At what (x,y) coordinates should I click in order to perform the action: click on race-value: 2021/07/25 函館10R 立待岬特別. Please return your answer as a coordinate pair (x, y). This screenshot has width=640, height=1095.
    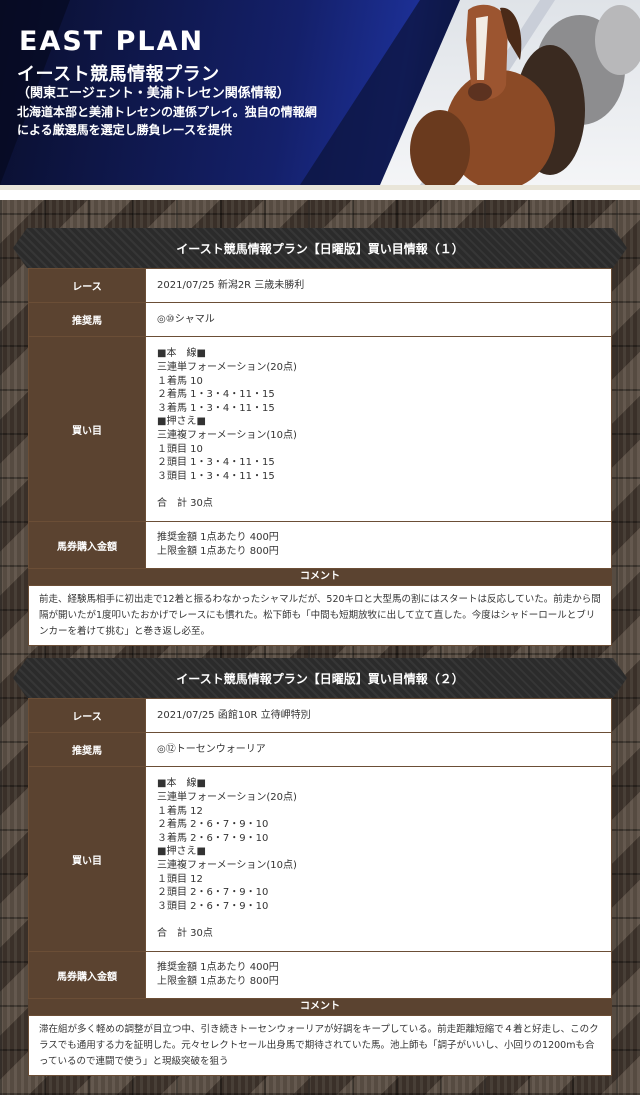
    Looking at the image, I should click on (378, 715).